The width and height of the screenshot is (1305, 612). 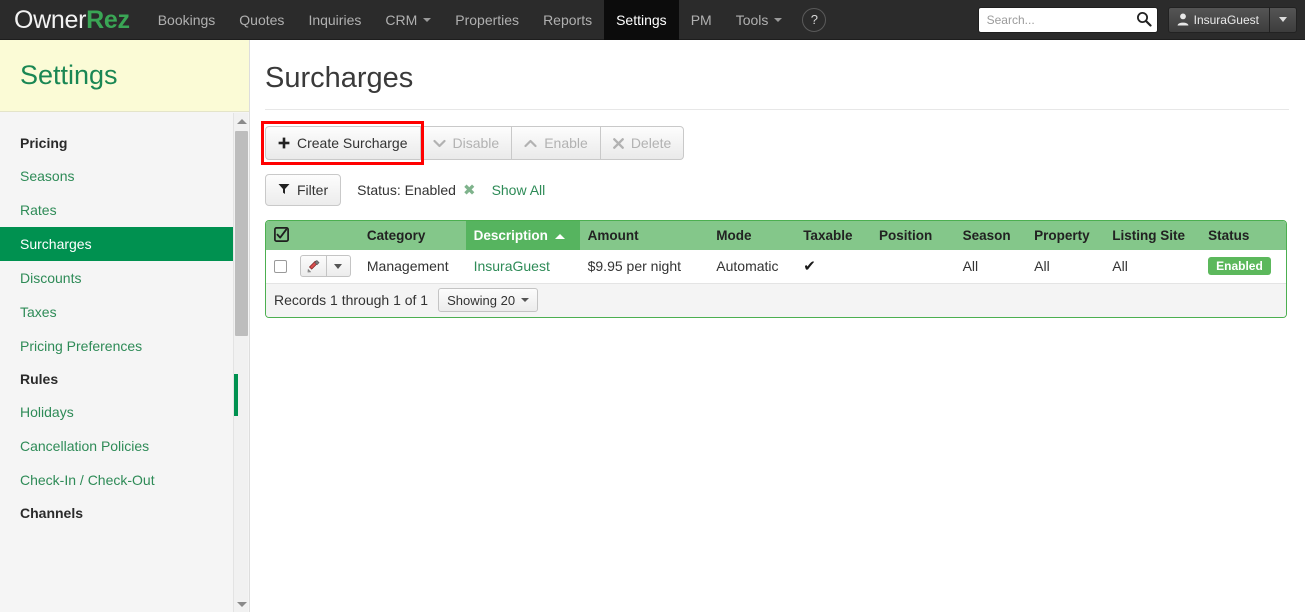 I want to click on help-icon: ?, so click(x=814, y=19).